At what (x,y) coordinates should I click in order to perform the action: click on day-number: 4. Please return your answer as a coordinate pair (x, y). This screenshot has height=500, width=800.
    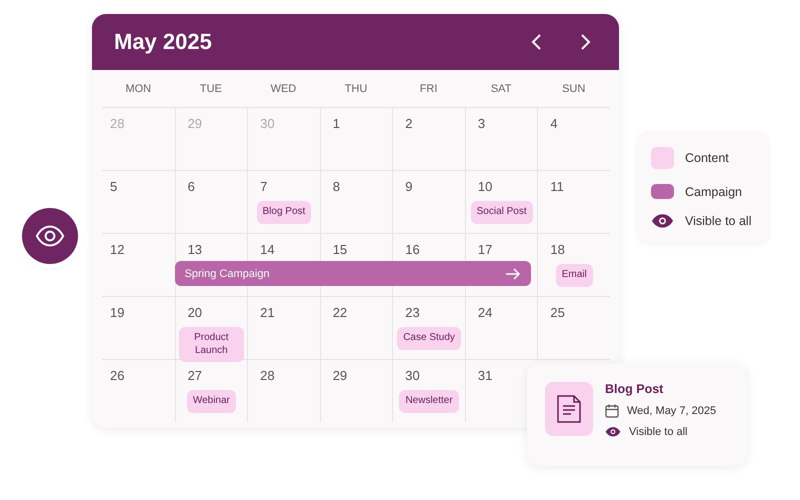
    Looking at the image, I should click on (553, 123).